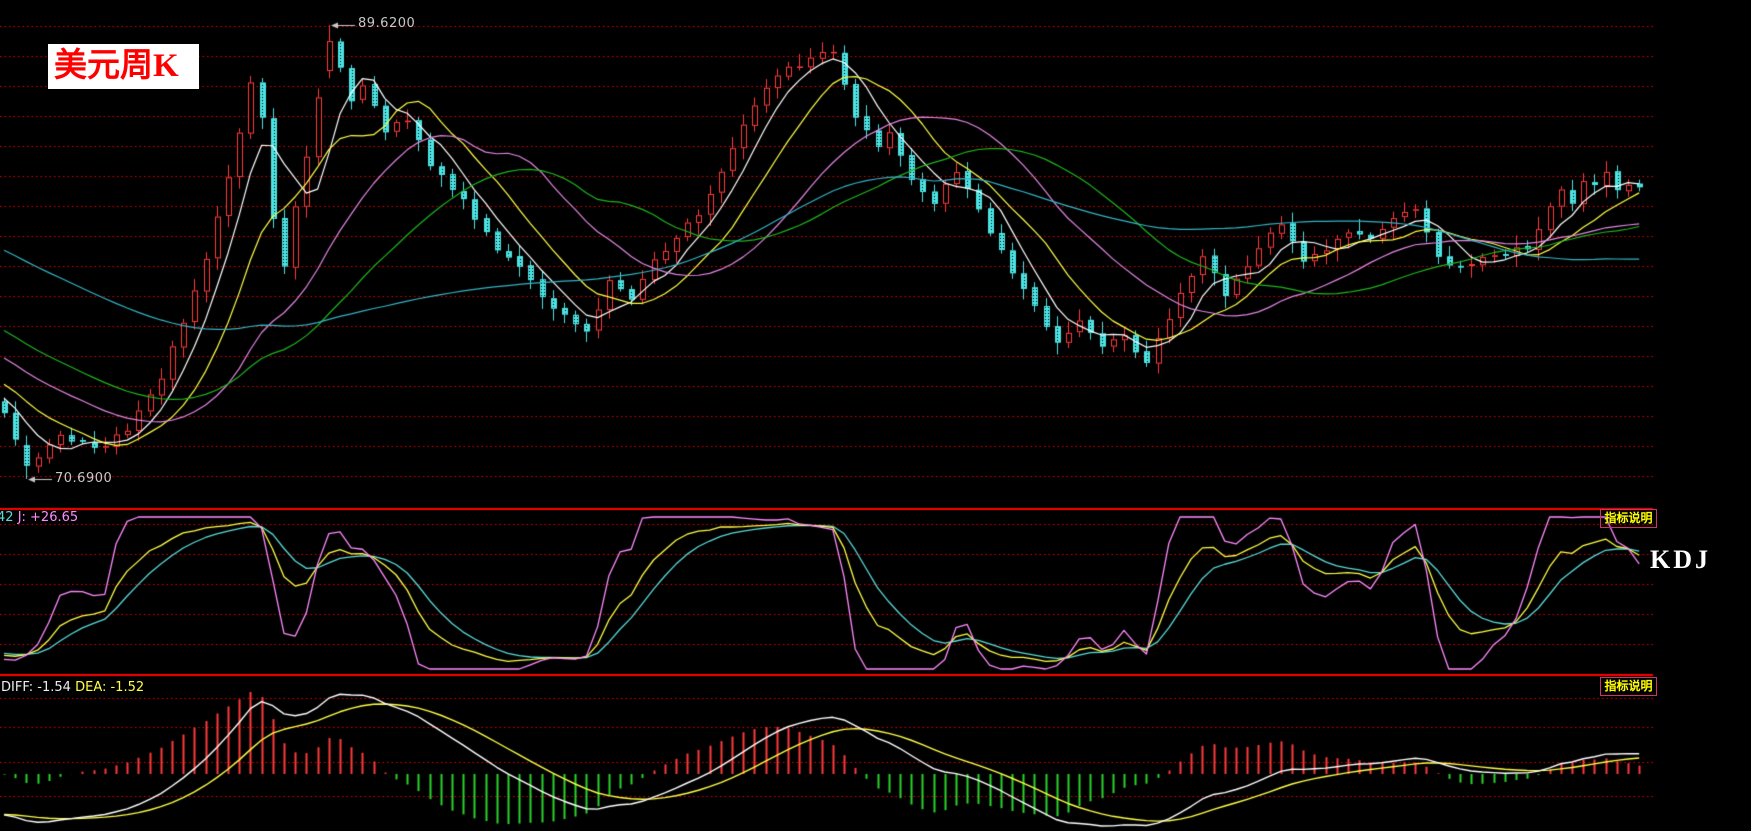 The width and height of the screenshot is (1751, 831). I want to click on instrument-title: 美元周K, so click(116, 66).